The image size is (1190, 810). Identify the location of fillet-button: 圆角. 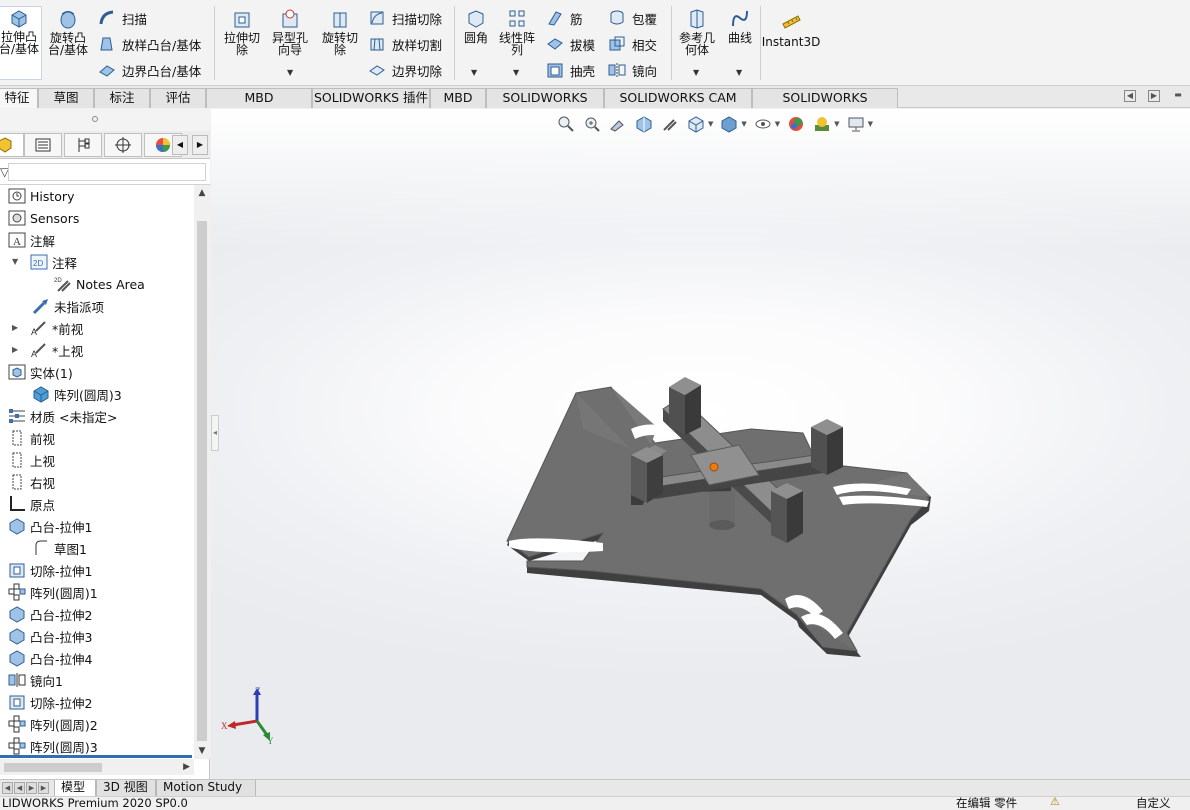
(476, 26).